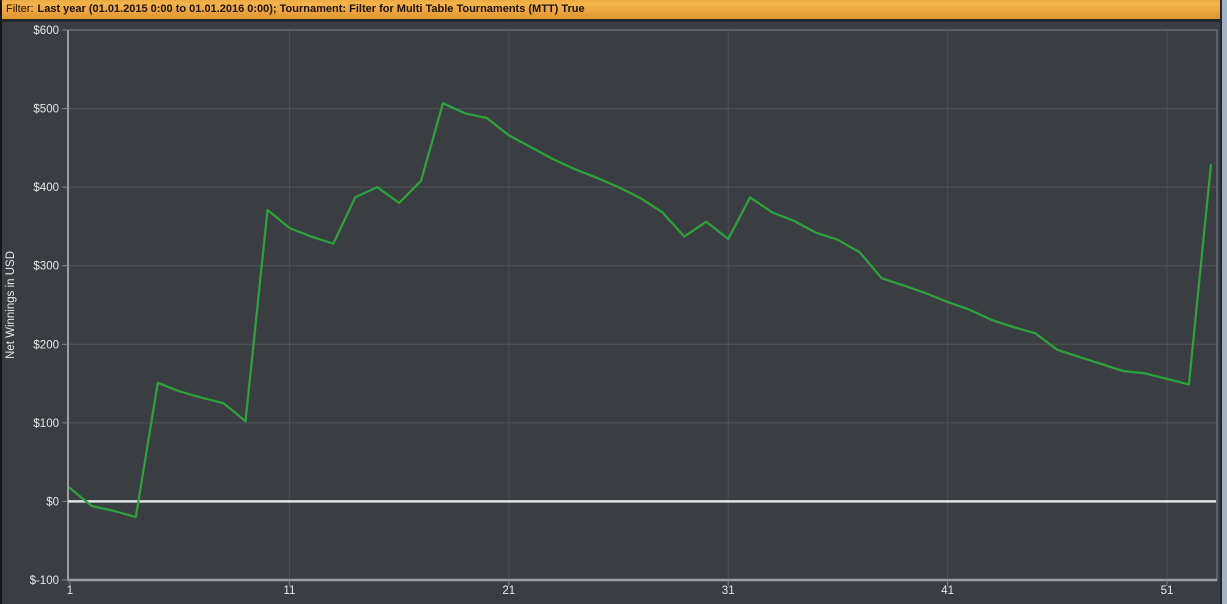  What do you see at coordinates (11, 305) in the screenshot?
I see `y-axis-title: Net Winnings in USD` at bounding box center [11, 305].